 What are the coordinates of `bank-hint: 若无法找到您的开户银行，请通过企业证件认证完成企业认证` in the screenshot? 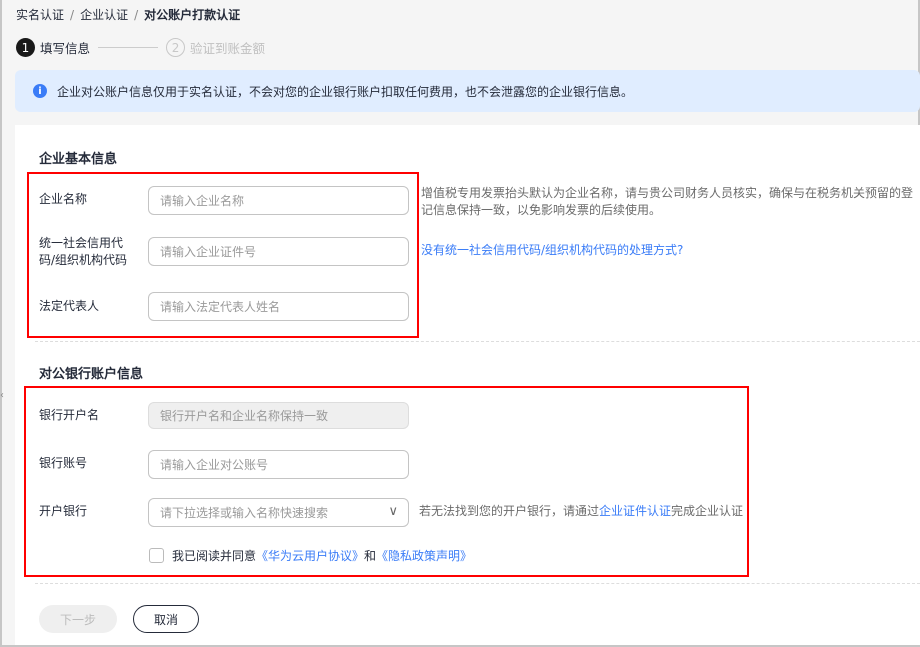 It's located at (581, 511).